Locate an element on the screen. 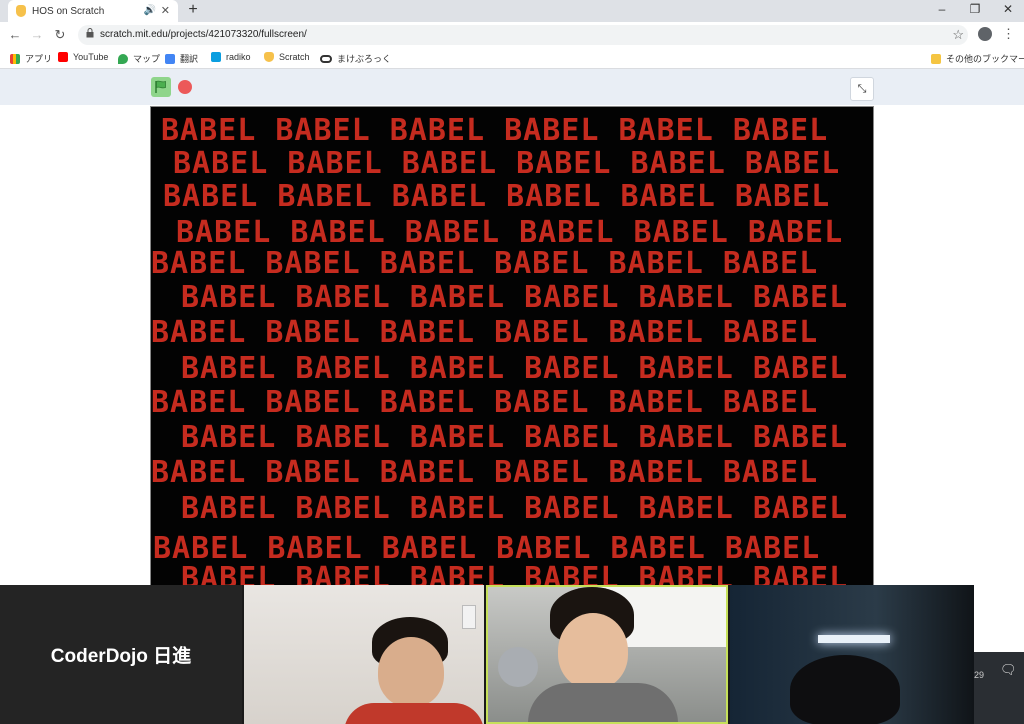 This screenshot has height=724, width=1024. scratch-controls-bar: ⤡ is located at coordinates (512, 87).